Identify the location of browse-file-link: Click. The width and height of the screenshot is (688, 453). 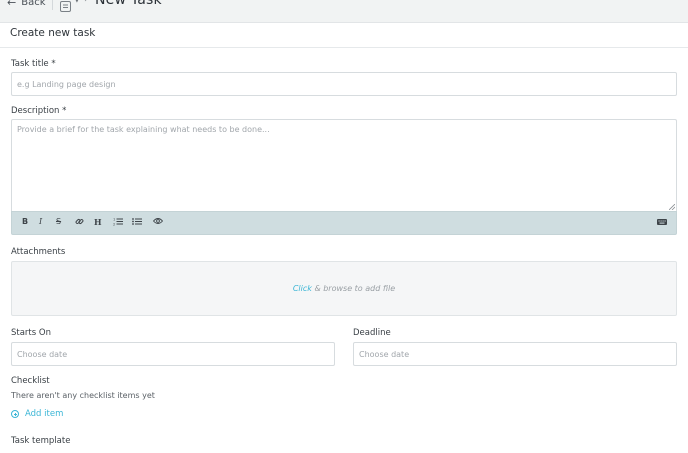
(302, 288).